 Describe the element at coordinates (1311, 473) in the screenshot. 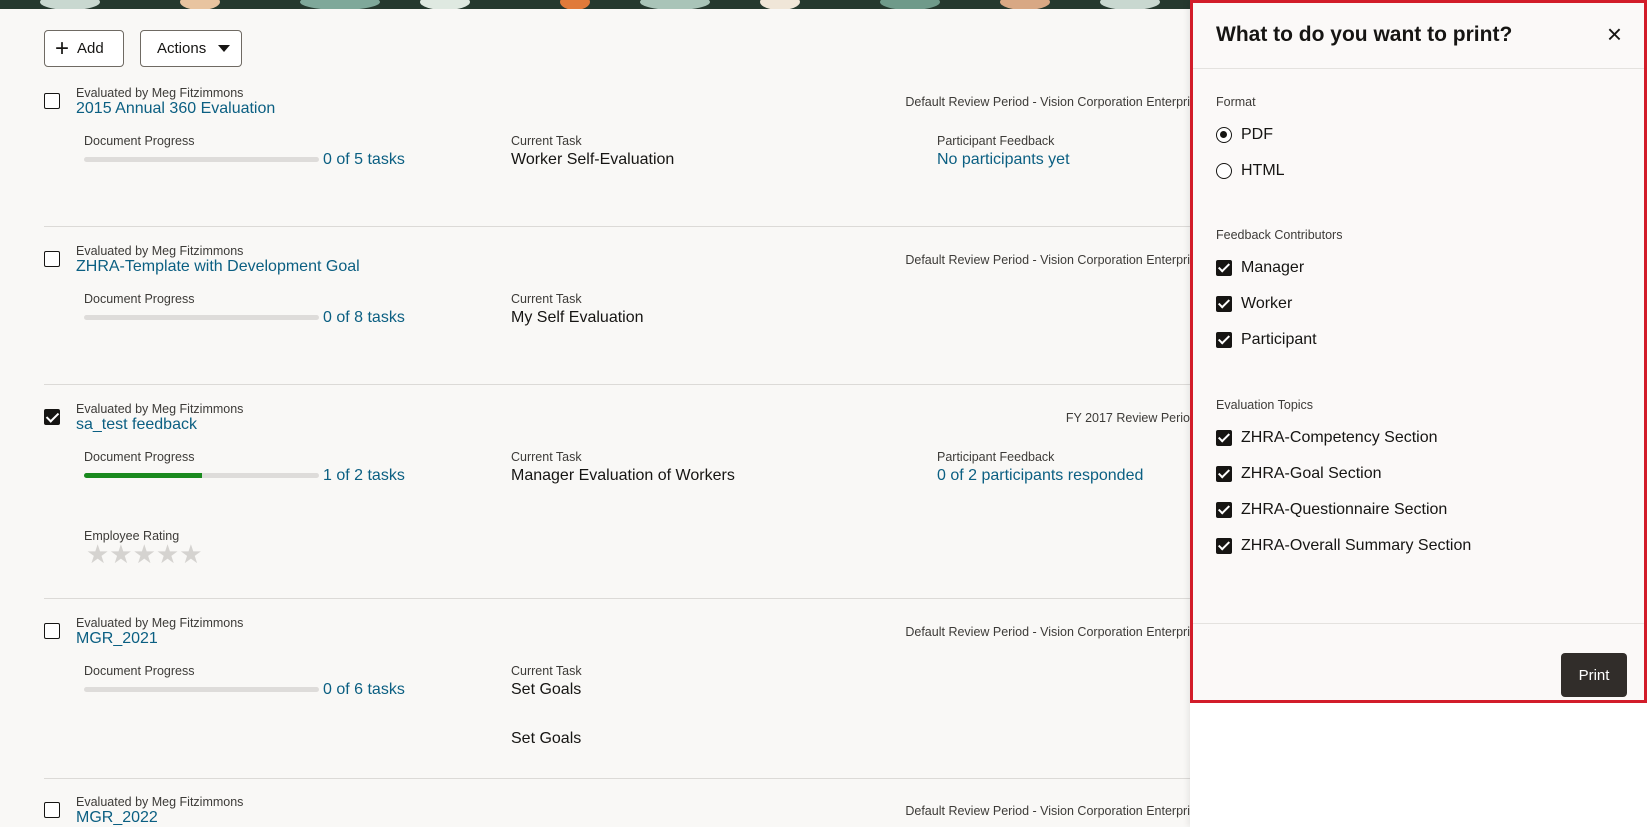

I see `topic-label: ZHRA-Goal Section` at that location.